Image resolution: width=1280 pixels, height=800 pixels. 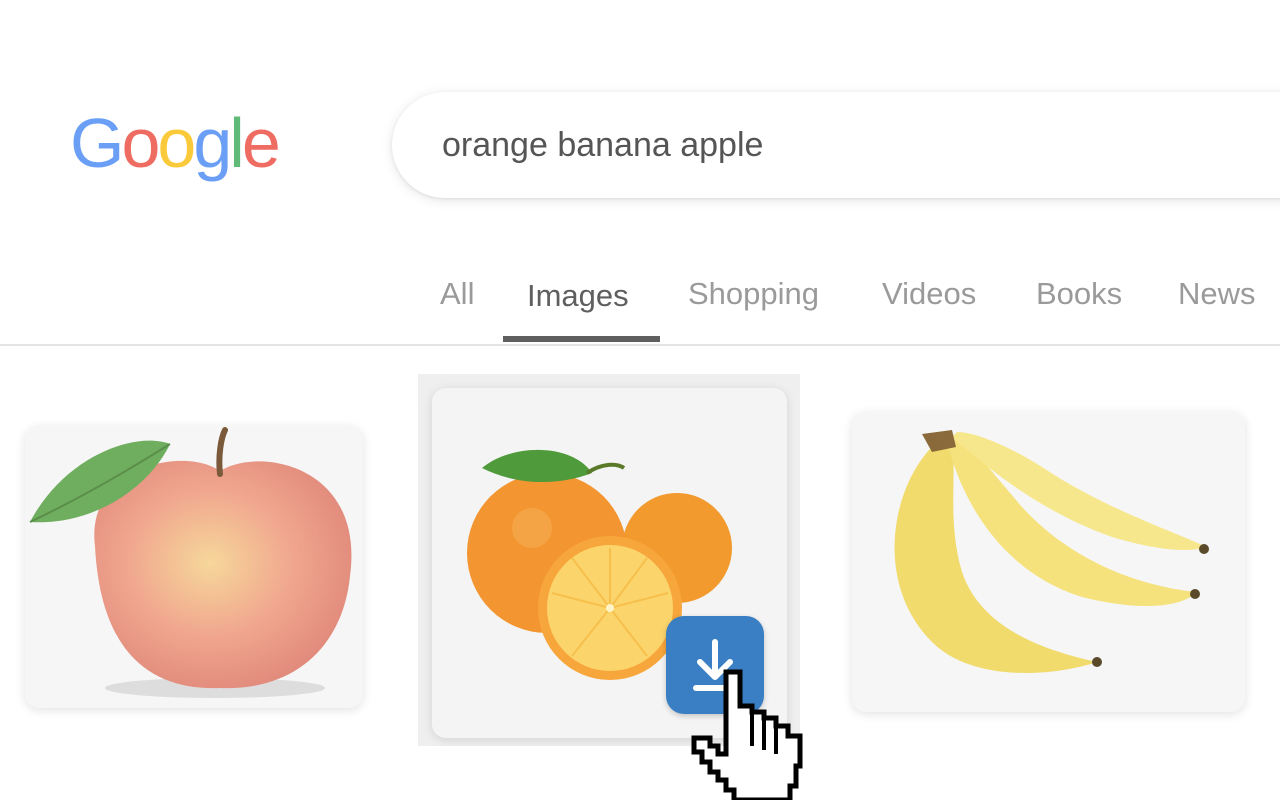 What do you see at coordinates (212, 143) in the screenshot?
I see `logo-letter: g` at bounding box center [212, 143].